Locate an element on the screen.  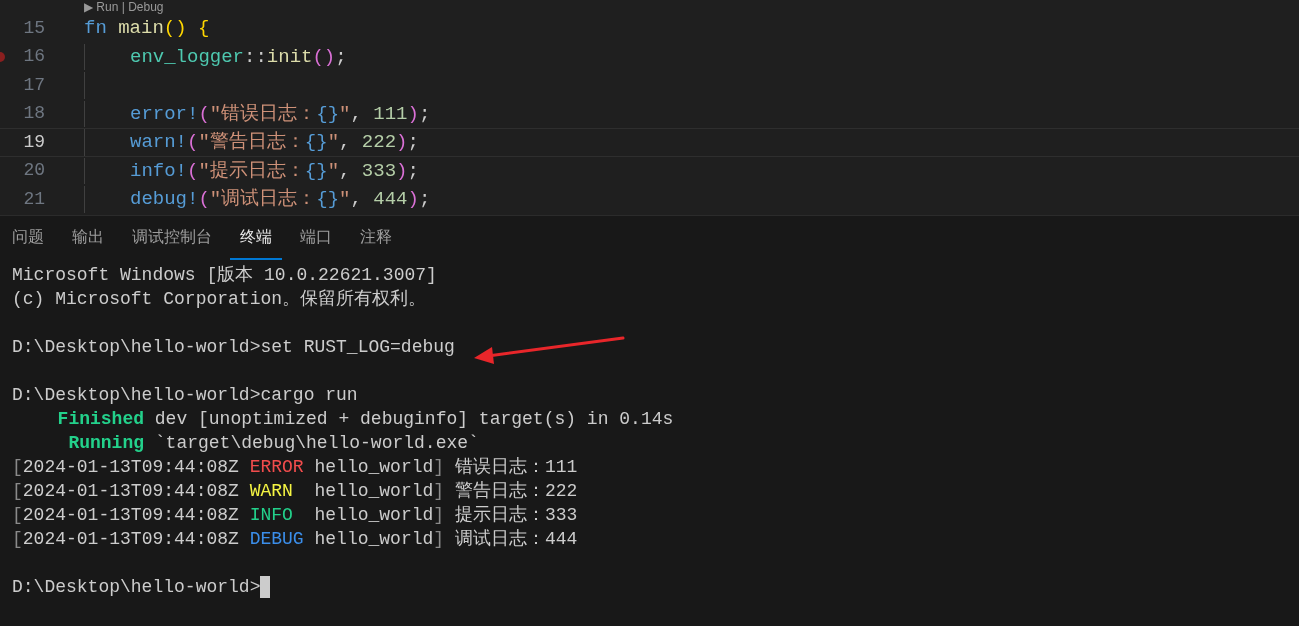
terminal-line: Running `target\debug\hello-world.exe` is located at coordinates (273, 443).